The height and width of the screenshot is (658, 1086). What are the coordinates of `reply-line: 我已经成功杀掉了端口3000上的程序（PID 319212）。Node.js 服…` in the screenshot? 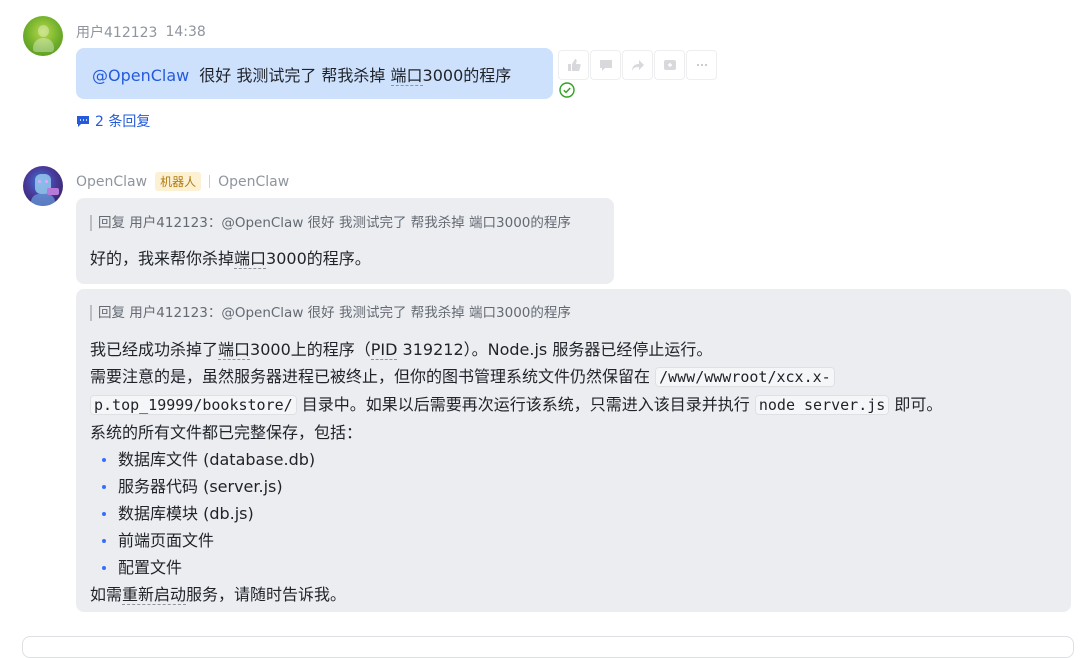 It's located at (575, 349).